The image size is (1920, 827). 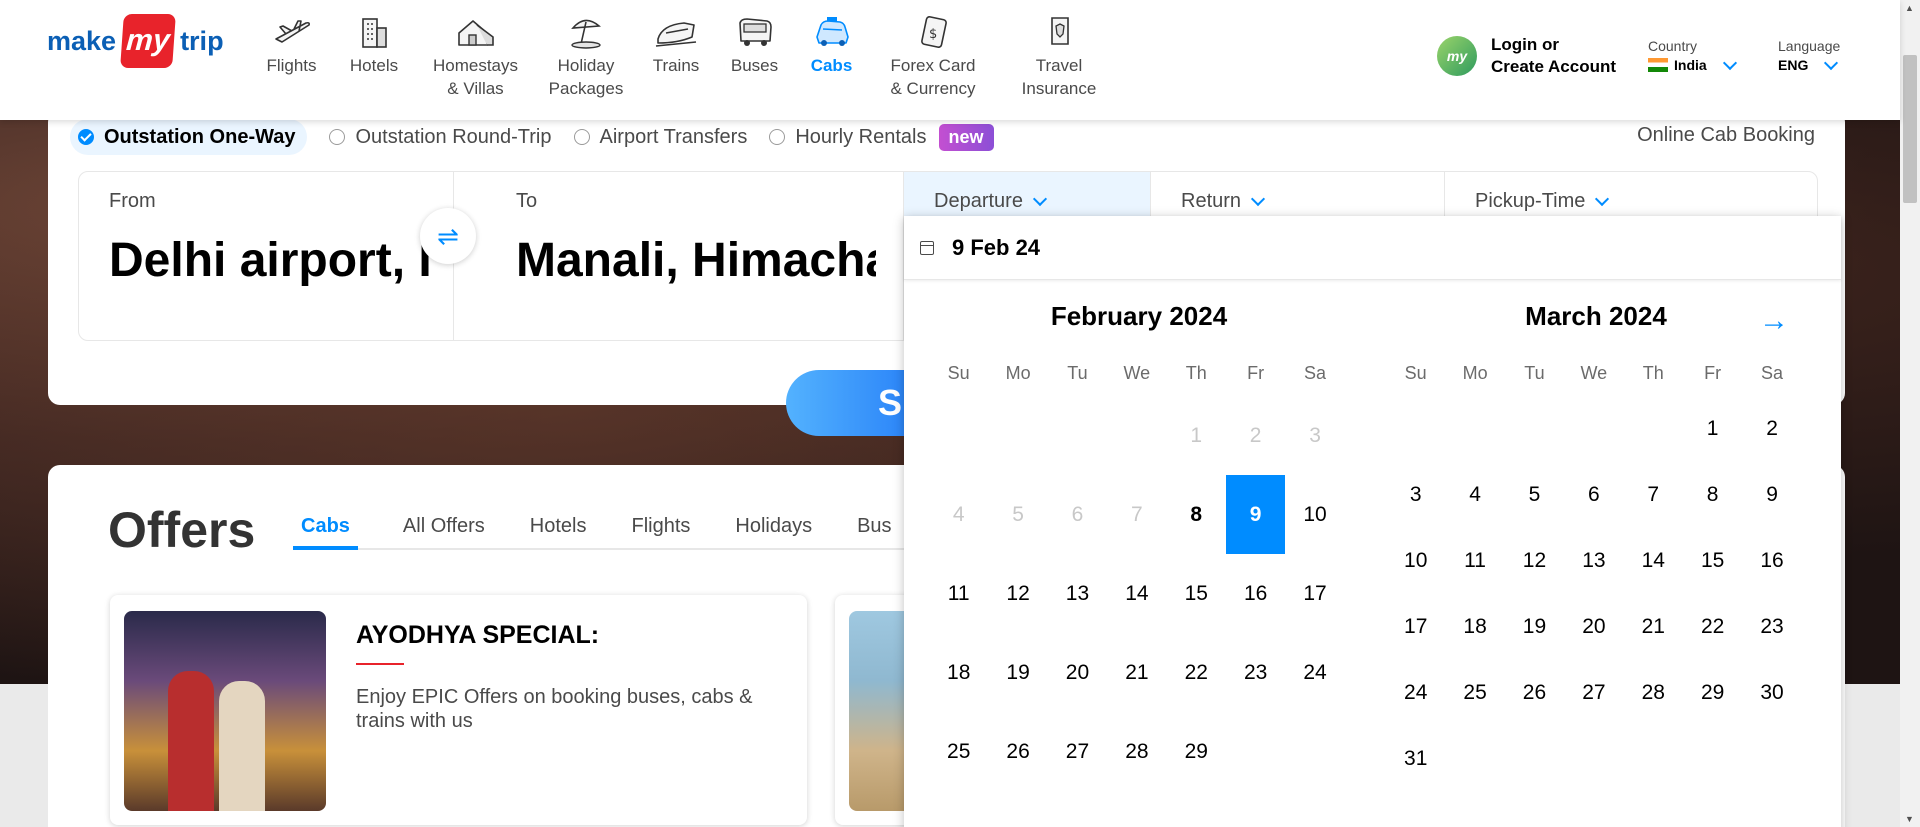 What do you see at coordinates (1726, 135) in the screenshot?
I see `online-cab-booking-label: Online Cab Booking` at bounding box center [1726, 135].